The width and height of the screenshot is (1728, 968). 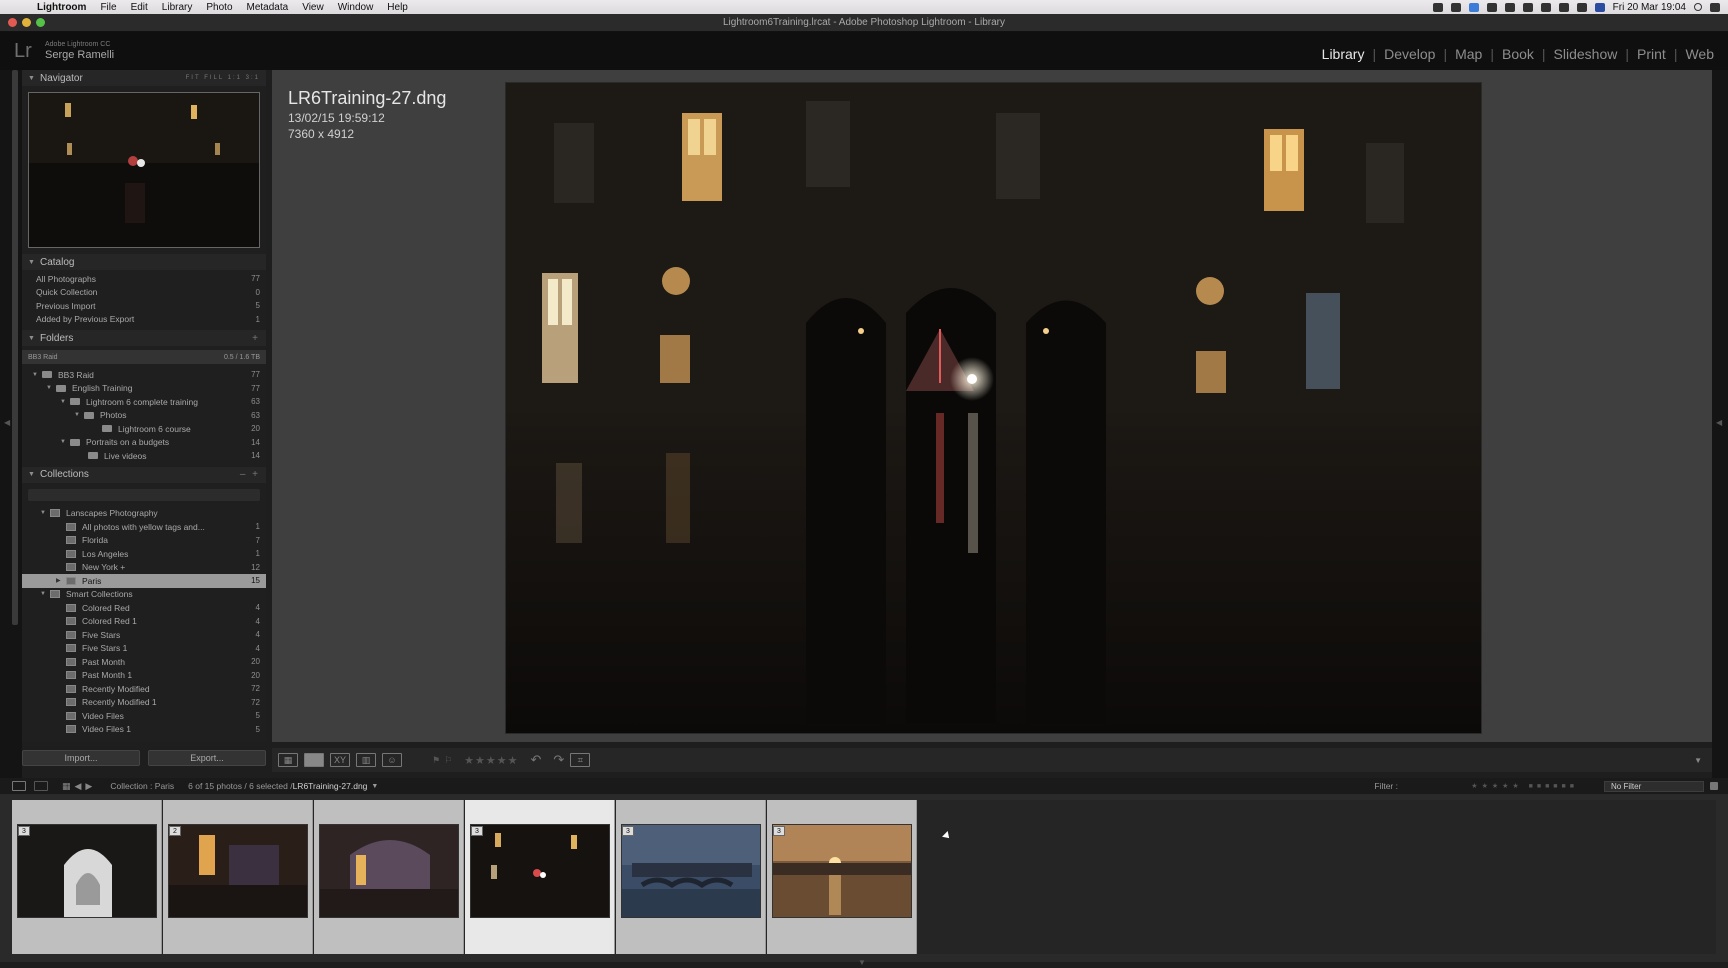 I want to click on filmstrip-source: Collection : Paris, so click(x=142, y=786).